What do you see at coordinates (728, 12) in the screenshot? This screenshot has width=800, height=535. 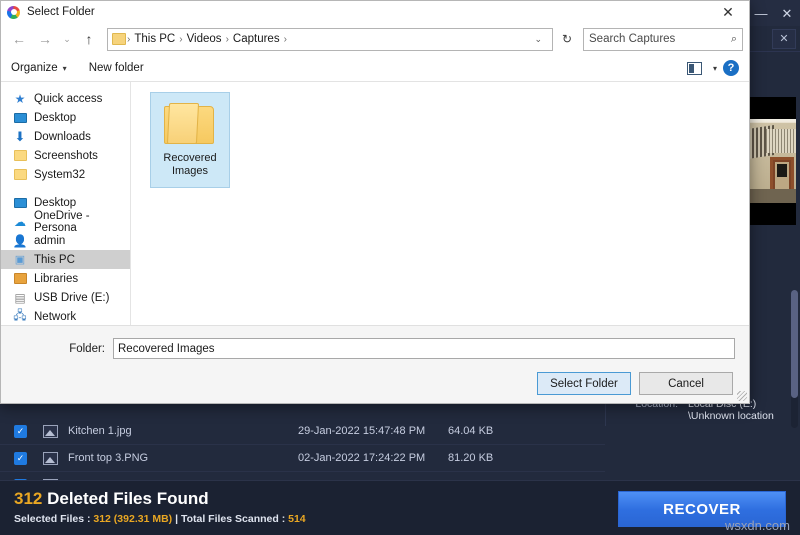 I see `dialog-close-icon: ✕` at bounding box center [728, 12].